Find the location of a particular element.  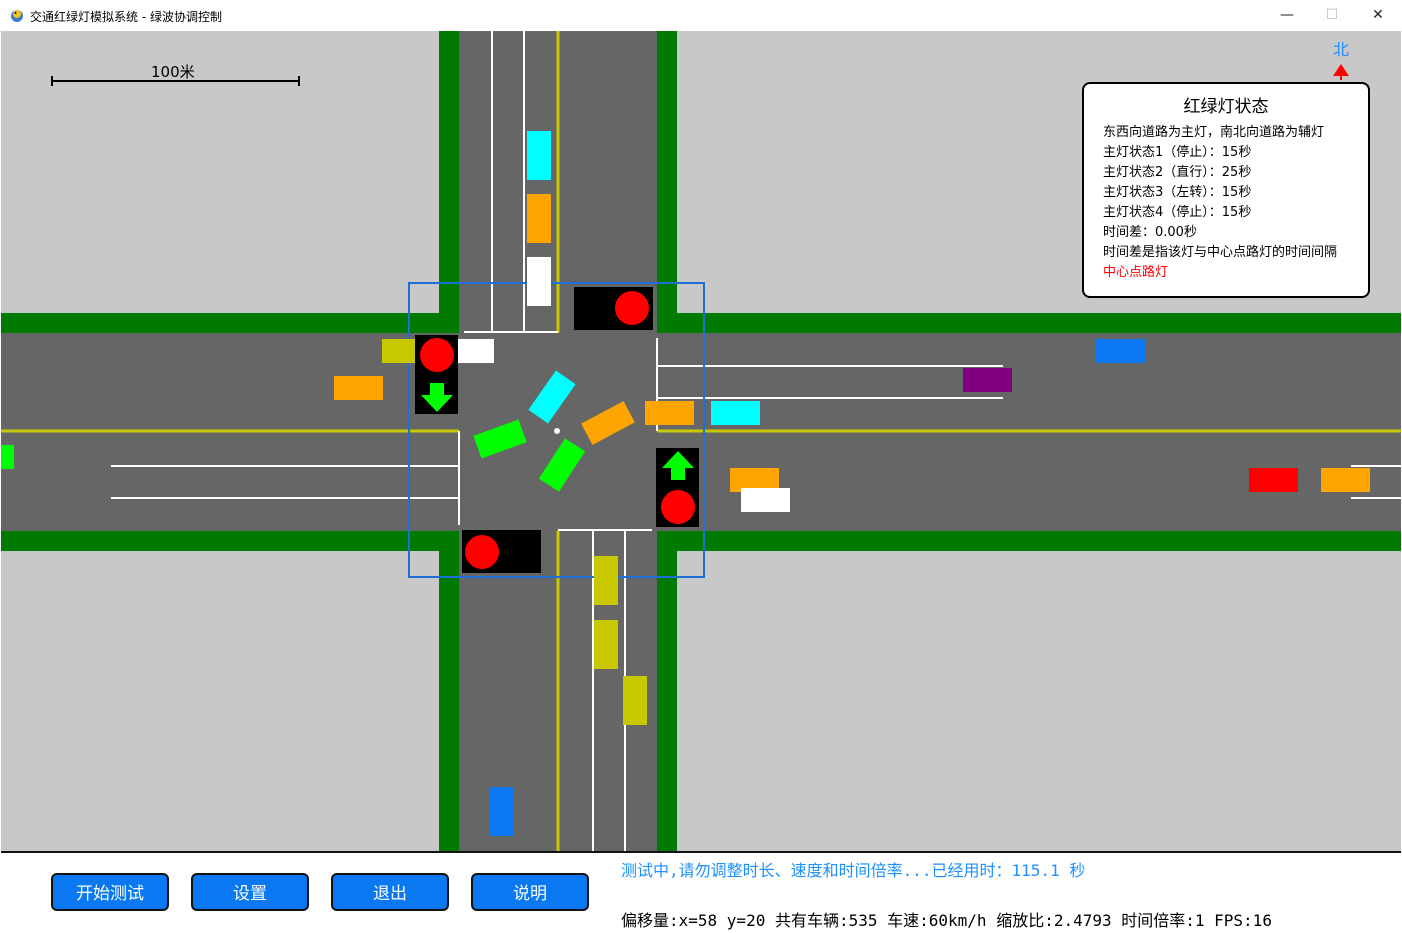

status-line: 主灯状态2（直行）：25秒 is located at coordinates (1177, 172).